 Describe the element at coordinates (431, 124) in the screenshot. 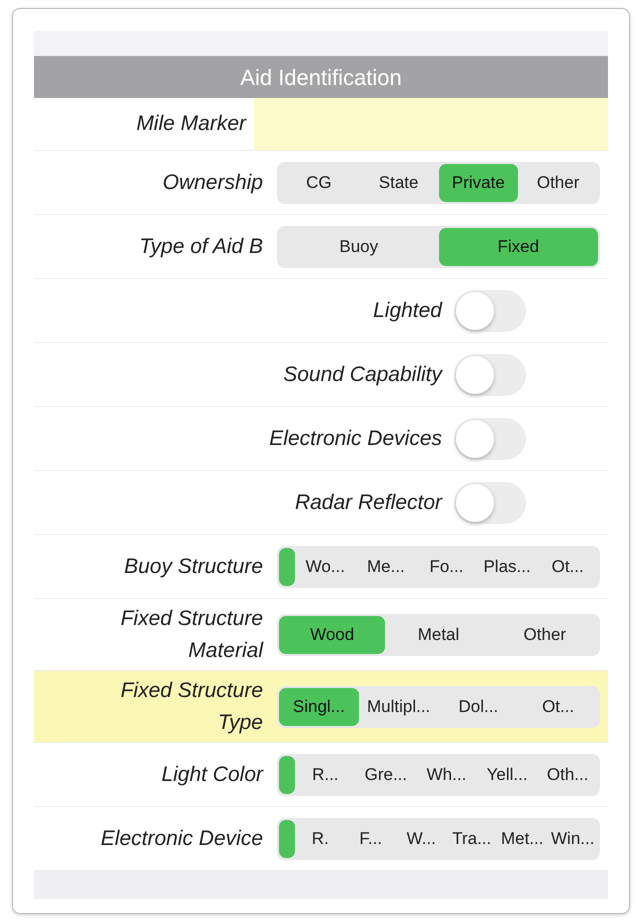

I see `text-field` at that location.